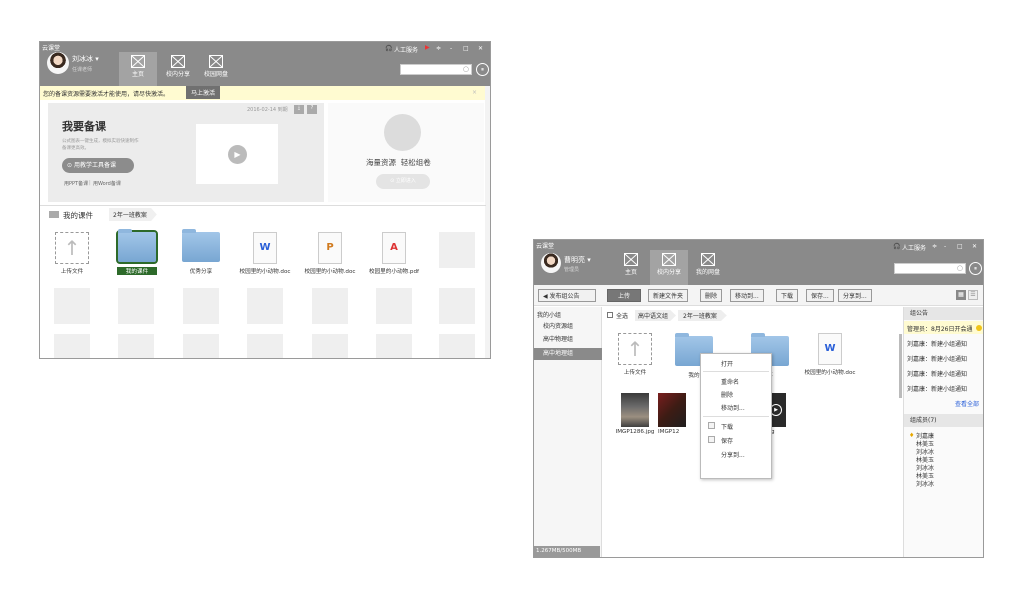 The height and width of the screenshot is (600, 1024). Describe the element at coordinates (727, 440) in the screenshot. I see `menu-item-save: 保存` at that location.